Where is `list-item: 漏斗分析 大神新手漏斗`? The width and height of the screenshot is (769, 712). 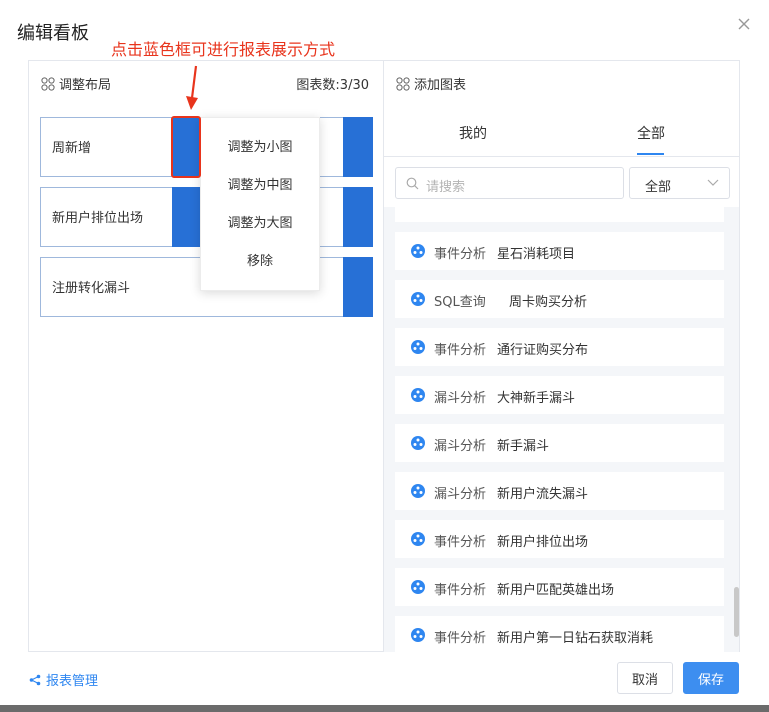 list-item: 漏斗分析 大神新手漏斗 is located at coordinates (559, 395).